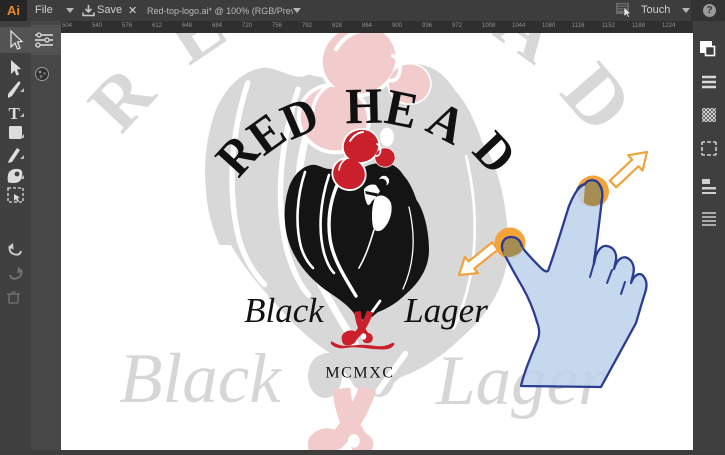 This screenshot has height=455, width=725. What do you see at coordinates (359, 373) in the screenshot?
I see `svg-text: MCMXC` at bounding box center [359, 373].